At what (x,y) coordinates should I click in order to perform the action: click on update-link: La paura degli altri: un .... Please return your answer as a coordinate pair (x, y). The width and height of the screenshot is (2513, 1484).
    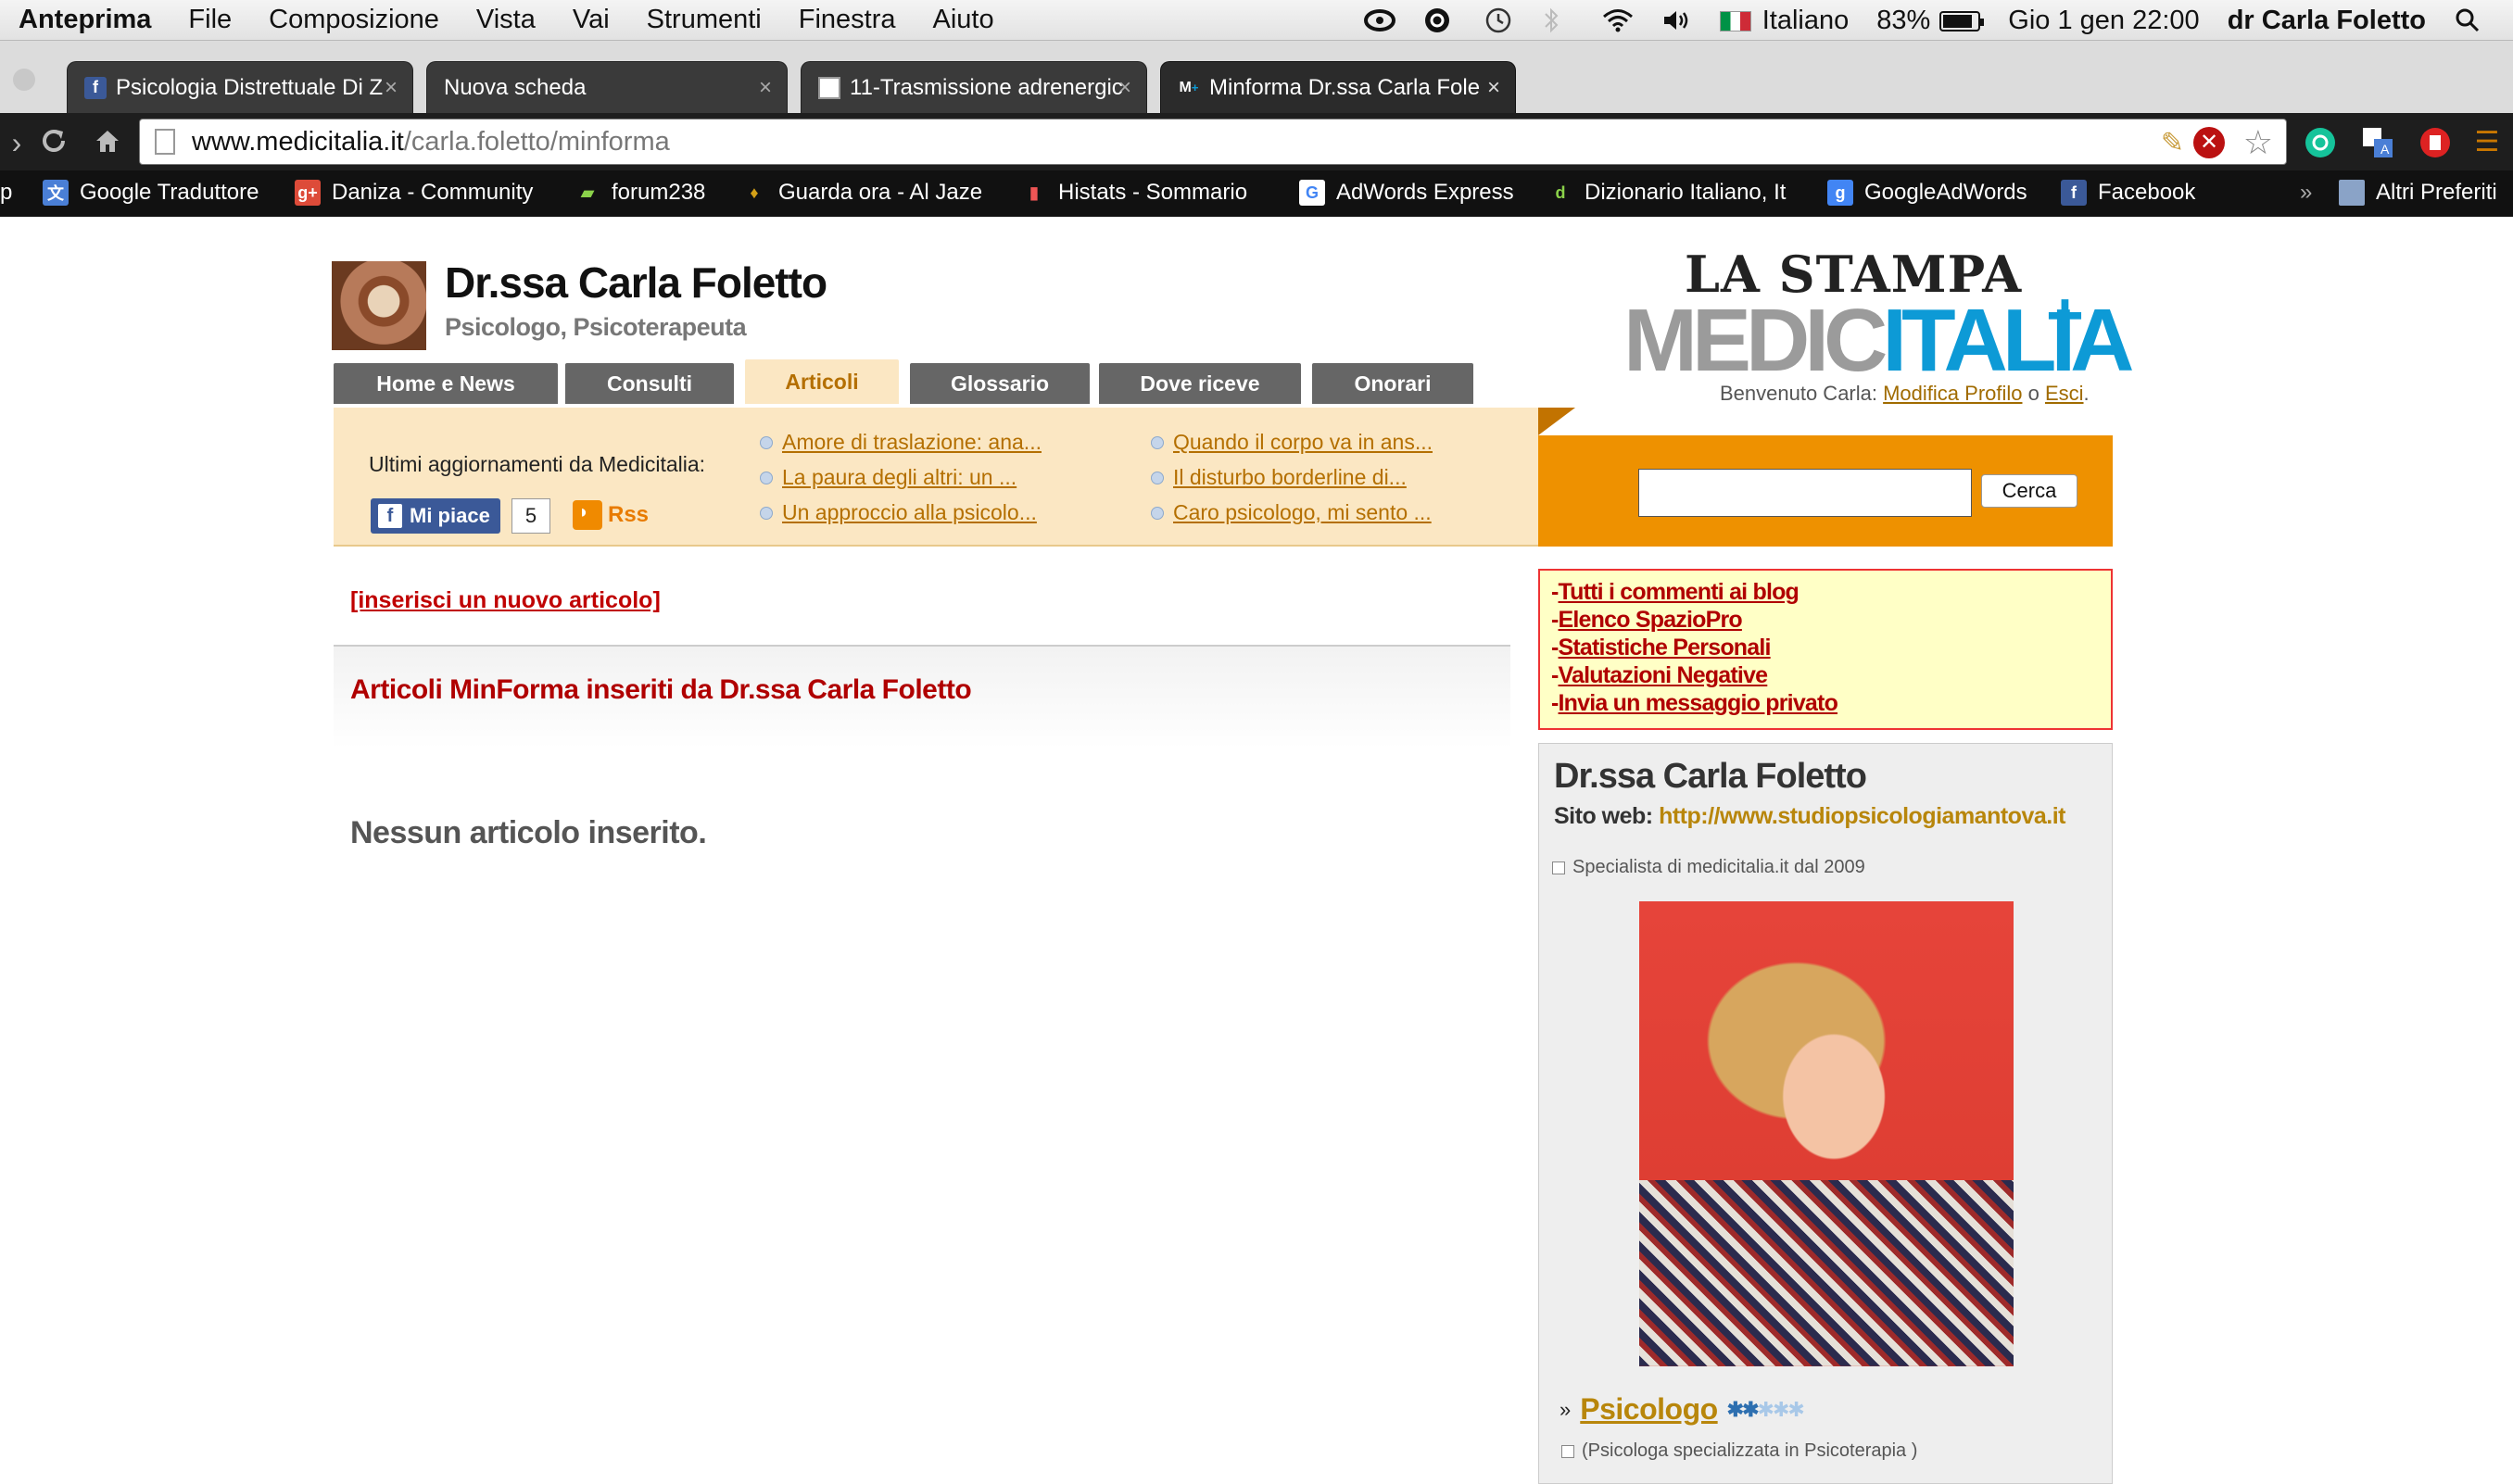
    Looking at the image, I should click on (888, 477).